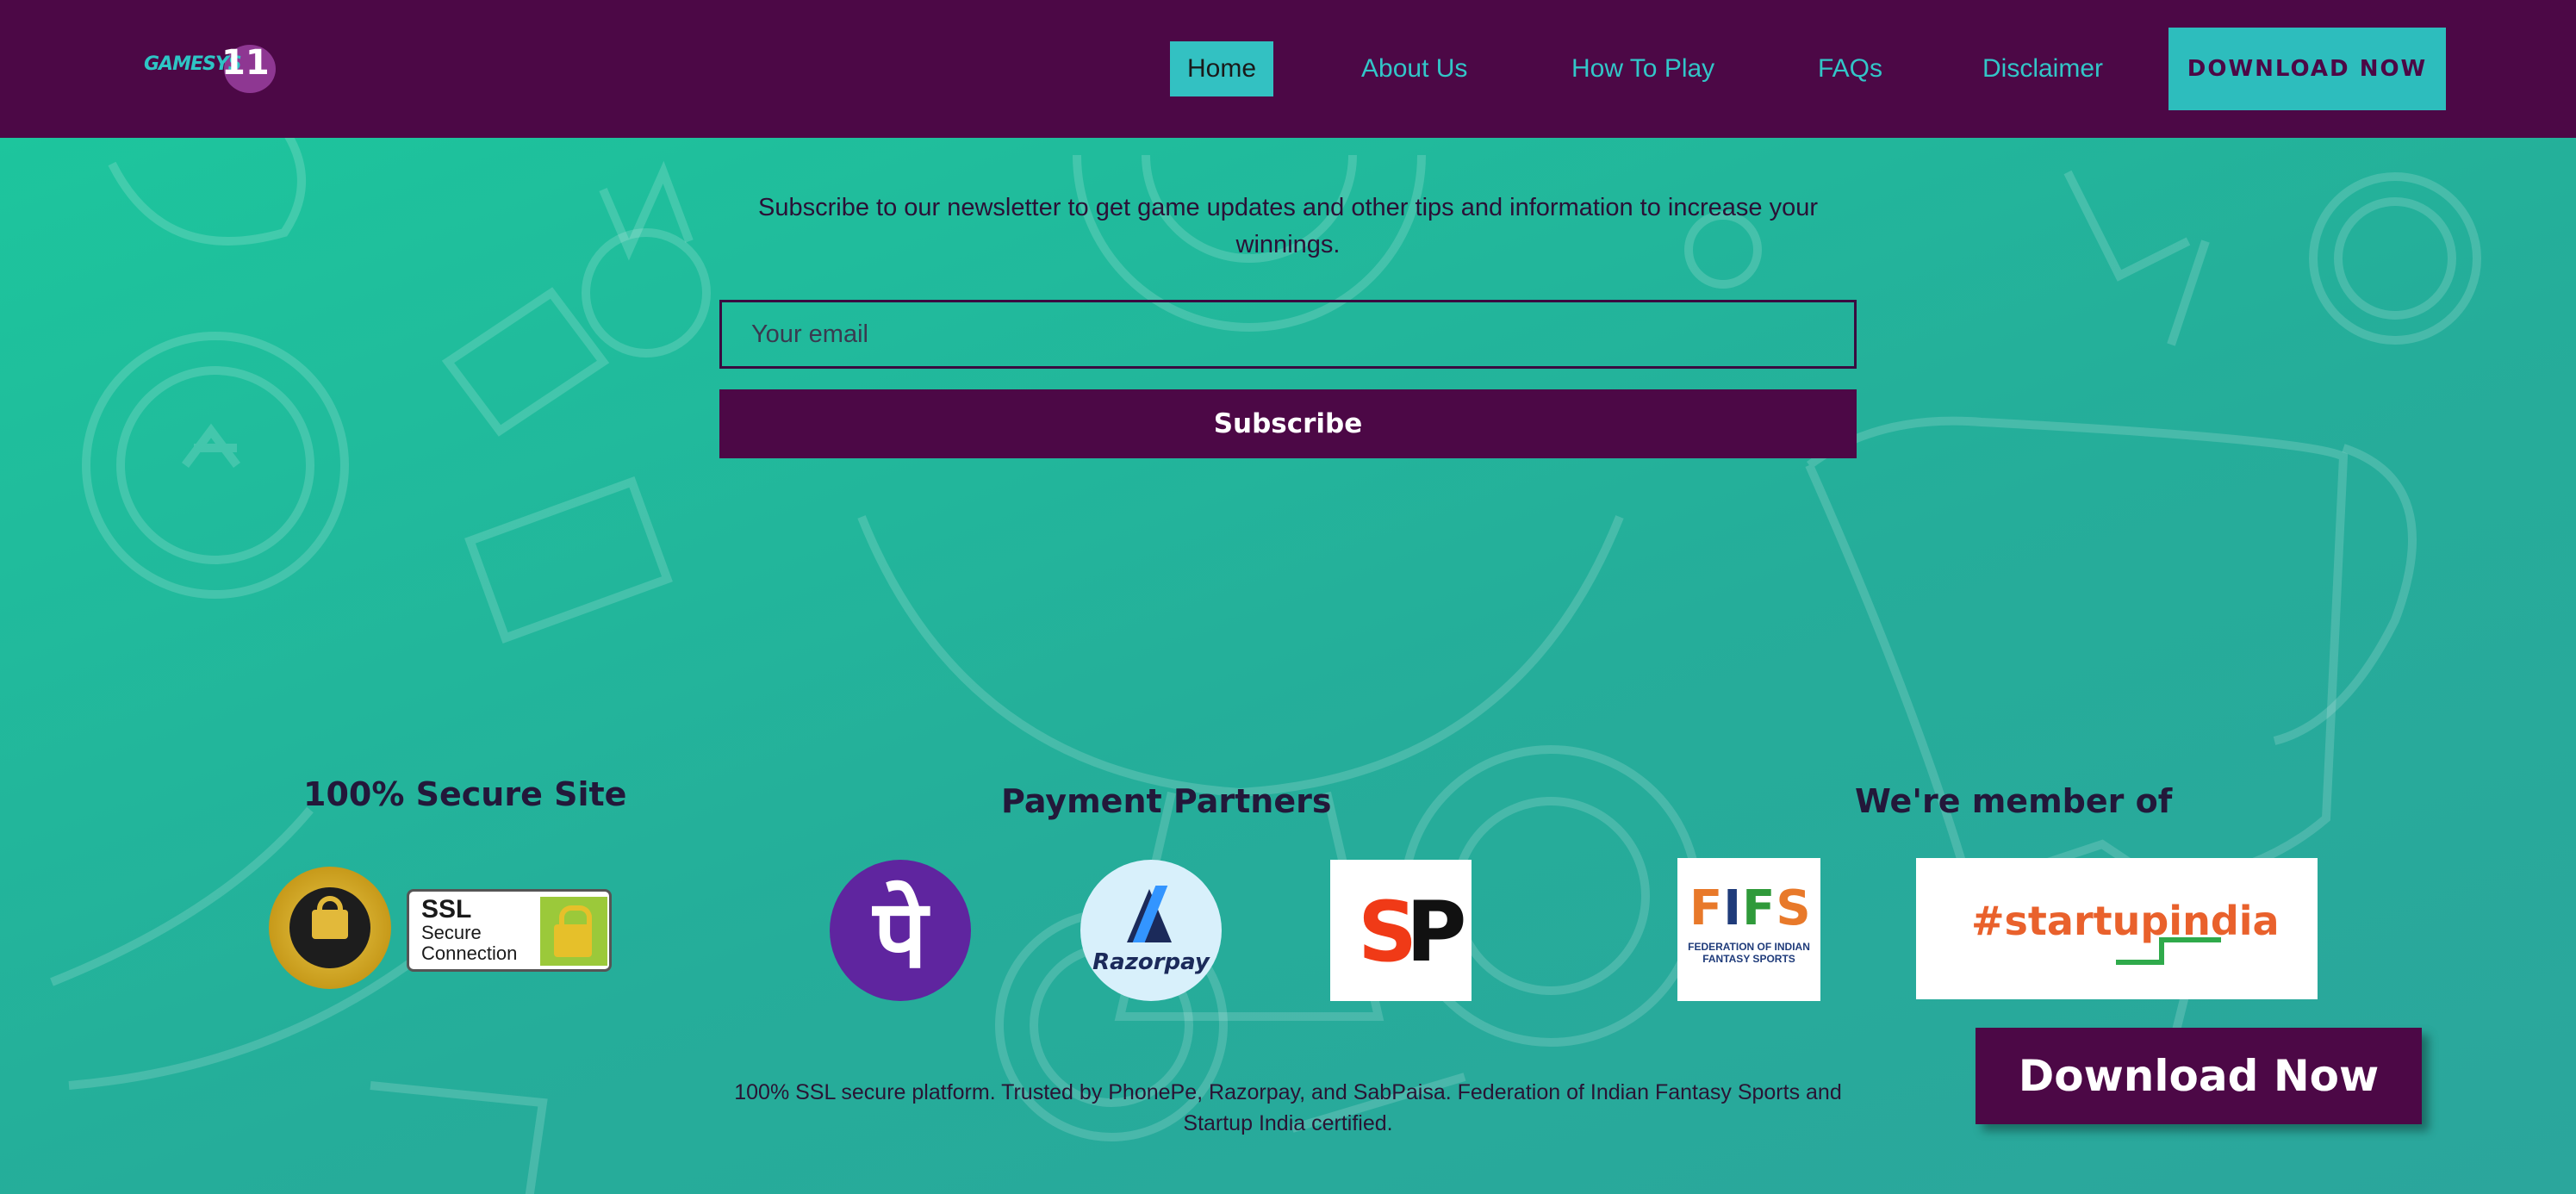  I want to click on startup-india-text: #startupindia, so click(2126, 921).